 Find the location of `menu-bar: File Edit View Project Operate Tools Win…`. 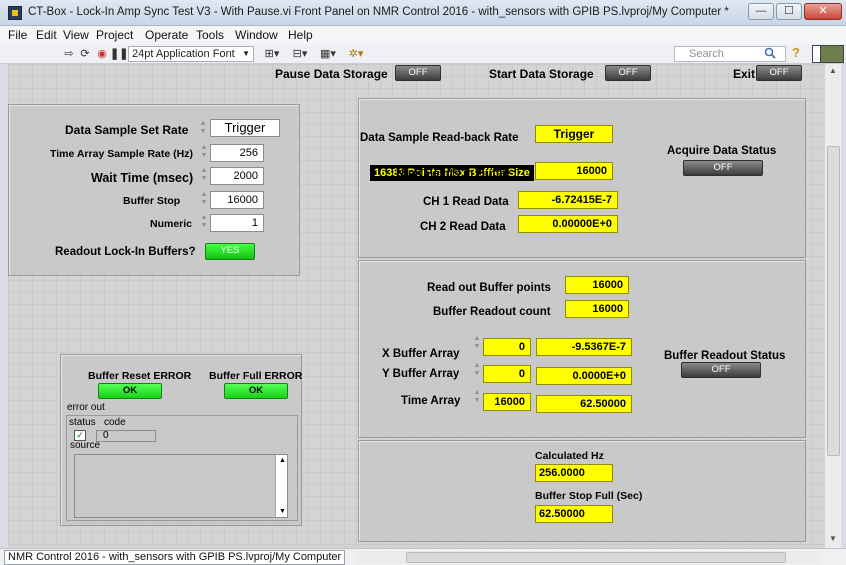

menu-bar: File Edit View Project Operate Tools Win… is located at coordinates (423, 35).